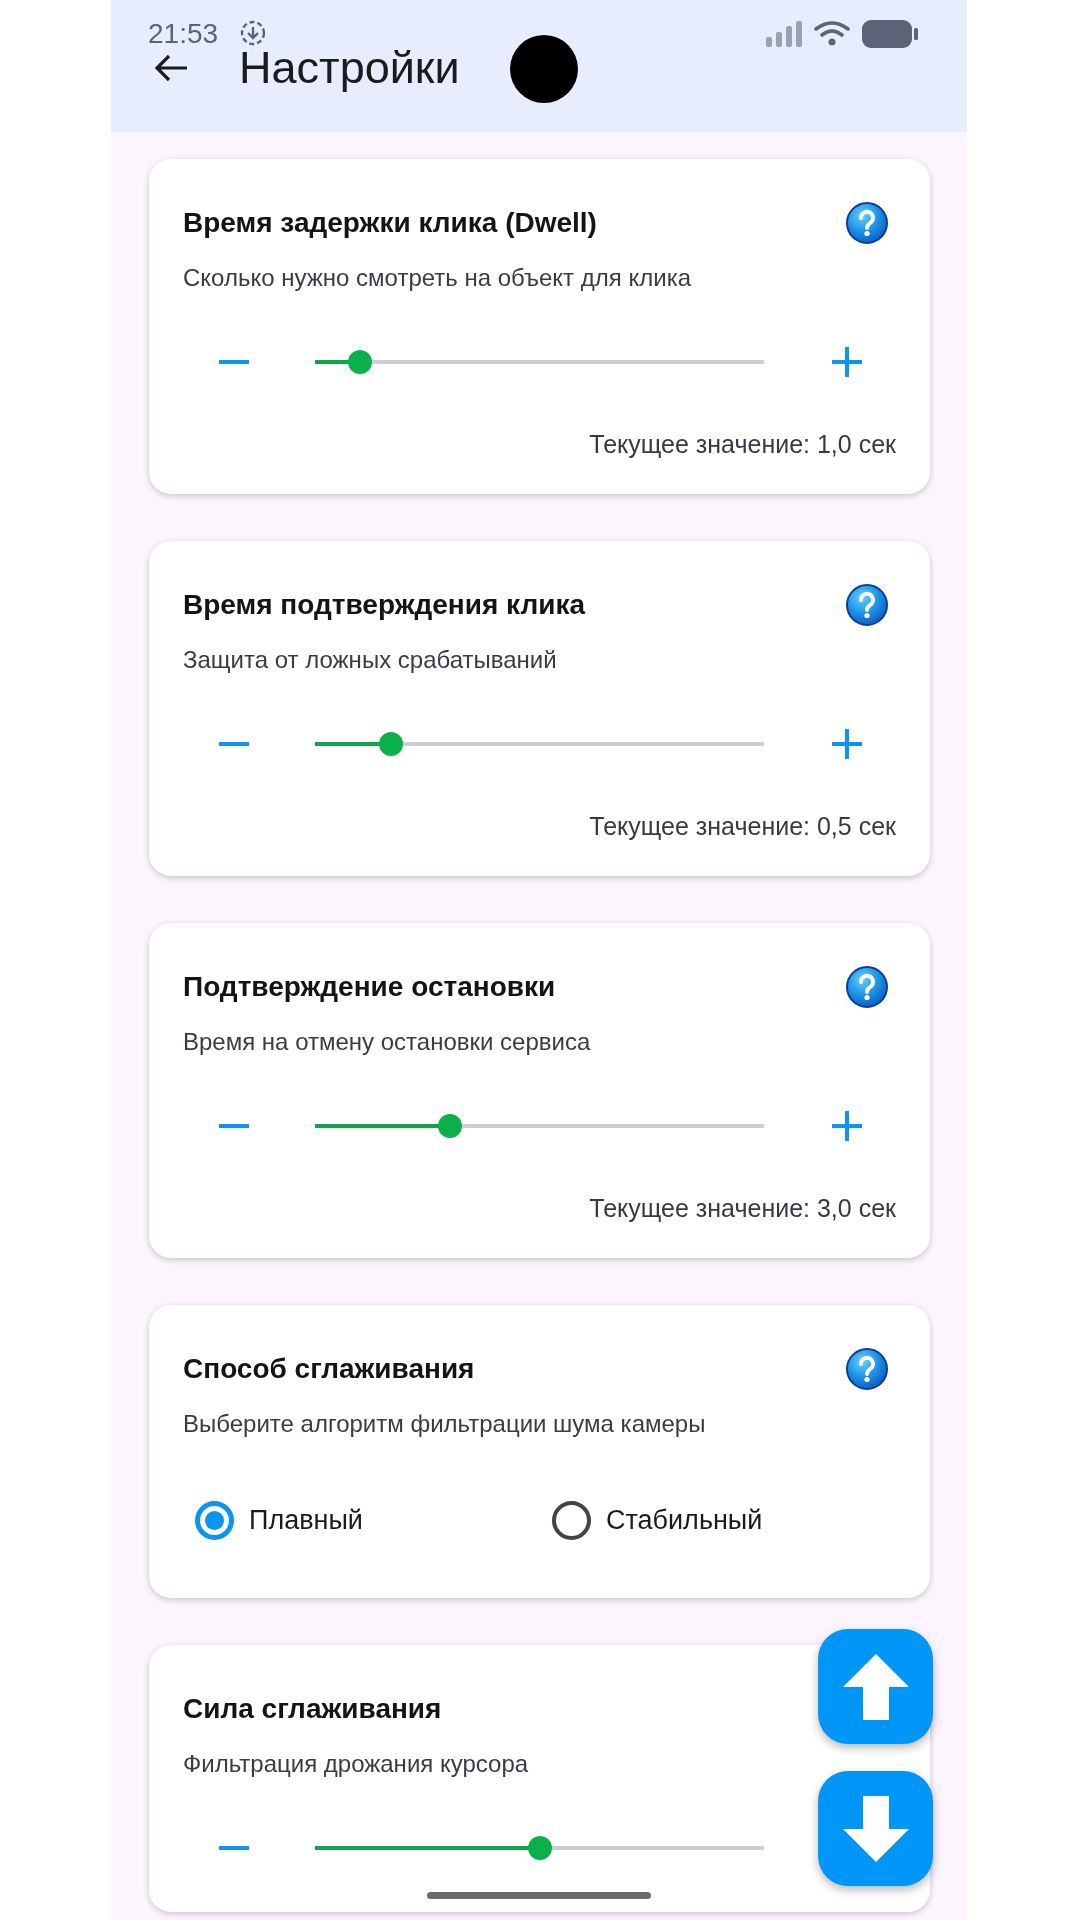 The height and width of the screenshot is (1920, 1080). Describe the element at coordinates (890, 34) in the screenshot. I see `battery-icon` at that location.